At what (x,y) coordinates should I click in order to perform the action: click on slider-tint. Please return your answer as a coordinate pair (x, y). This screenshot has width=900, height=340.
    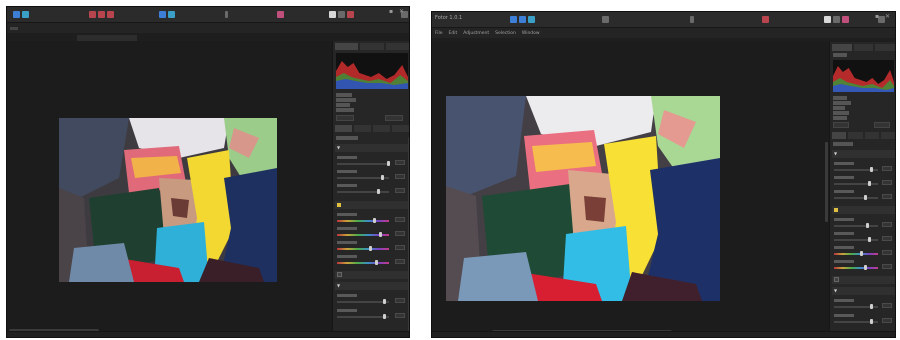
    Looking at the image, I should click on (856, 240).